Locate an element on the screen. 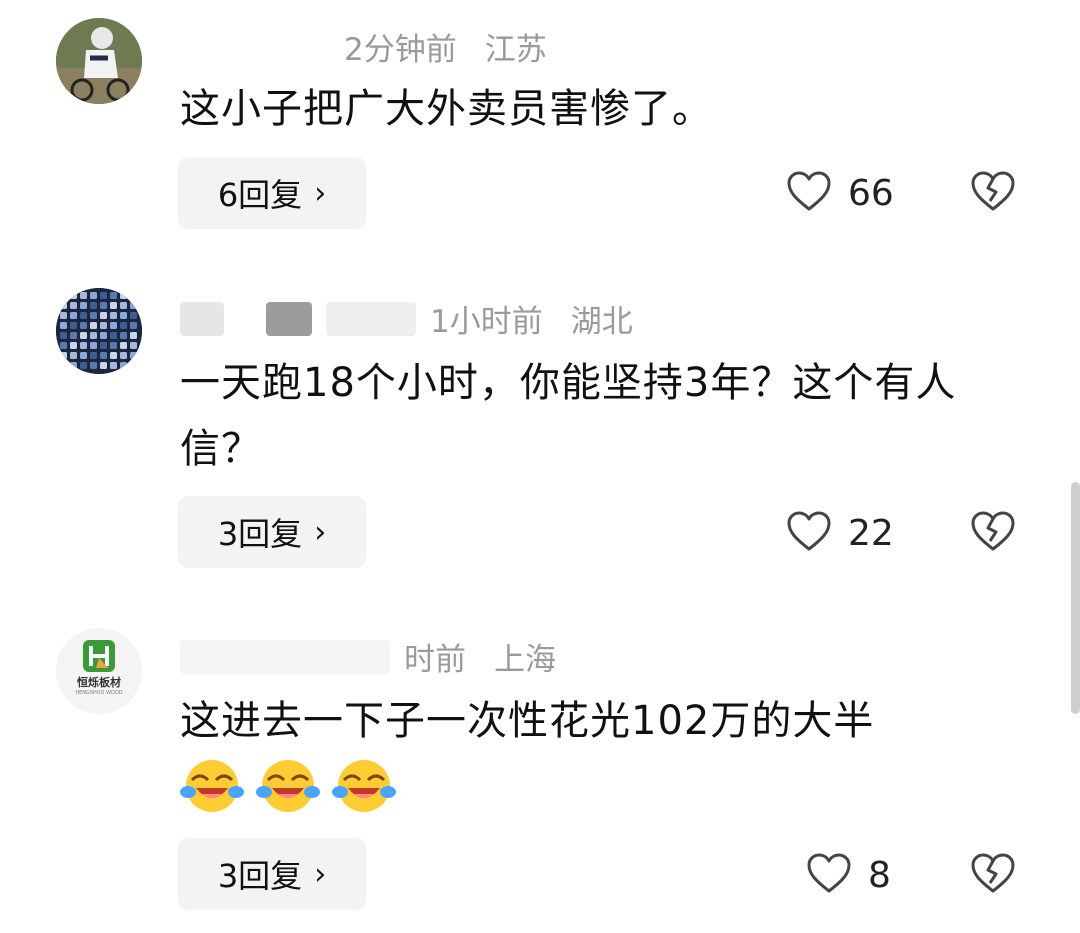  like-button: 22 is located at coordinates (840, 533).